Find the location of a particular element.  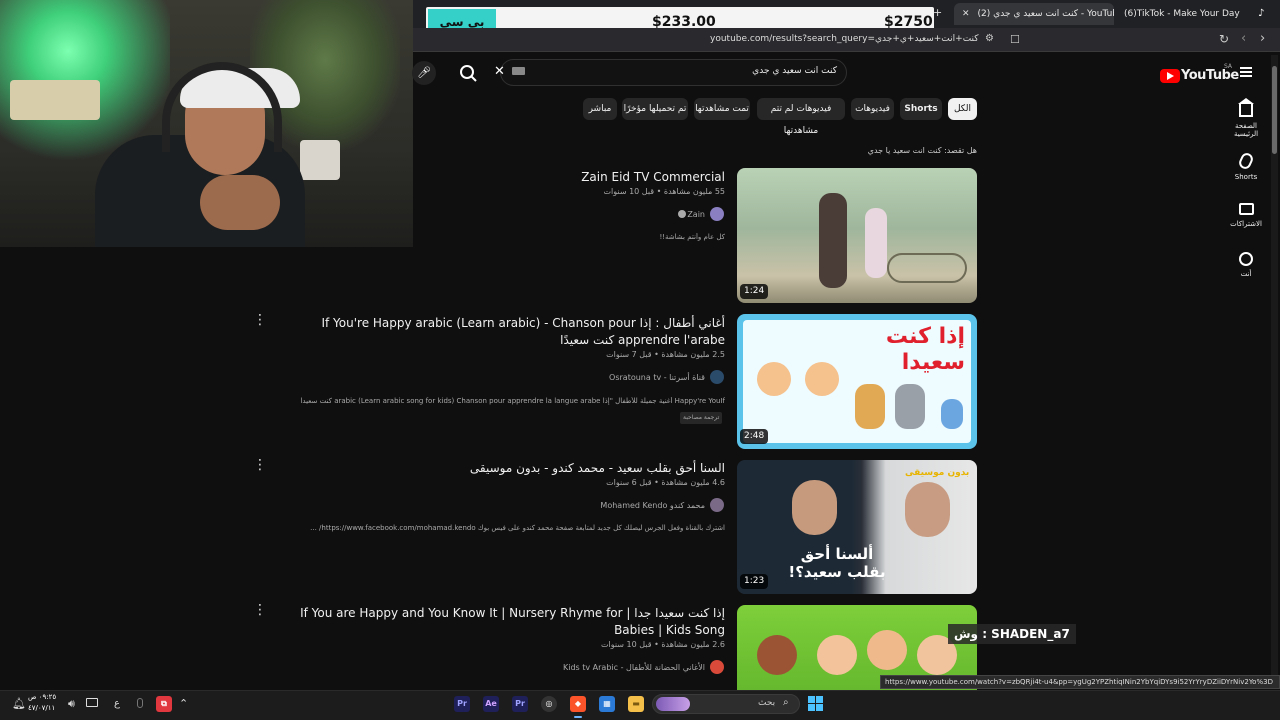

subscriptions-icon is located at coordinates (1246, 209).